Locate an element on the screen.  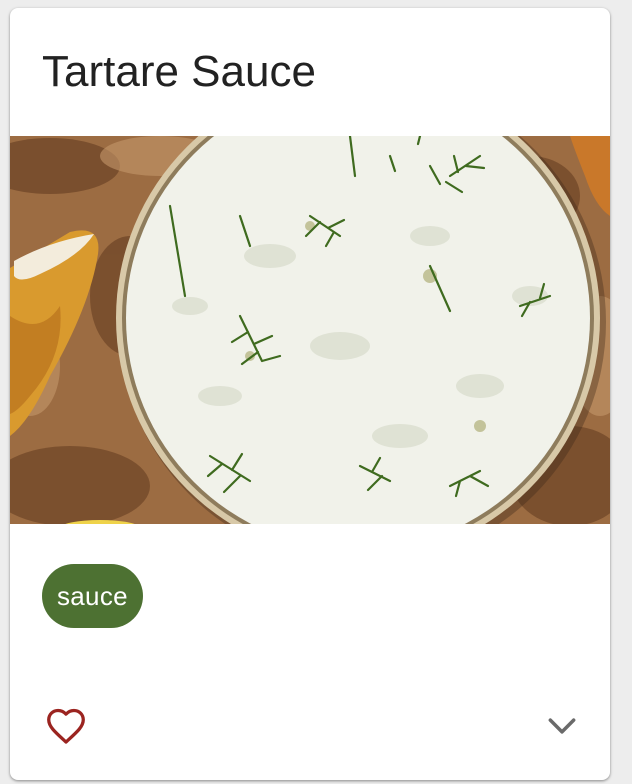
favorite-button is located at coordinates (66, 726).